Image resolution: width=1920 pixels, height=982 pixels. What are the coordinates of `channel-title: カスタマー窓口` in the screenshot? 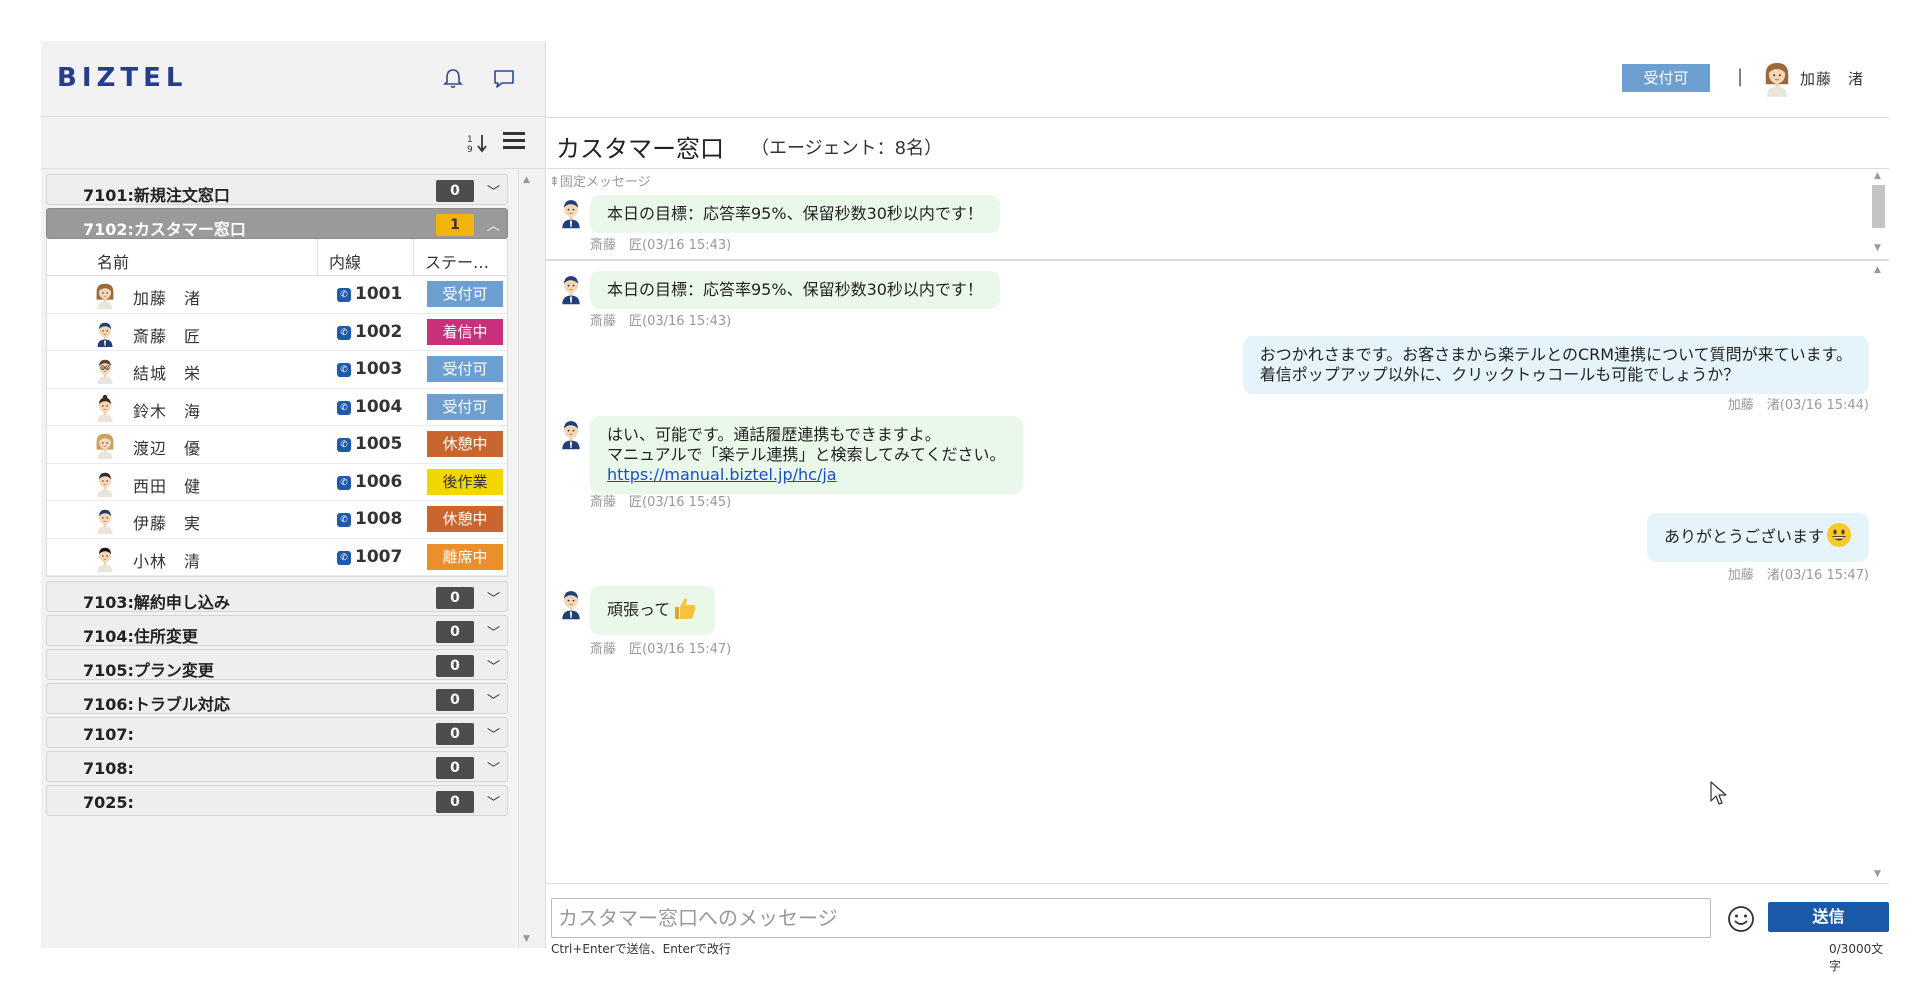 It's located at (640, 149).